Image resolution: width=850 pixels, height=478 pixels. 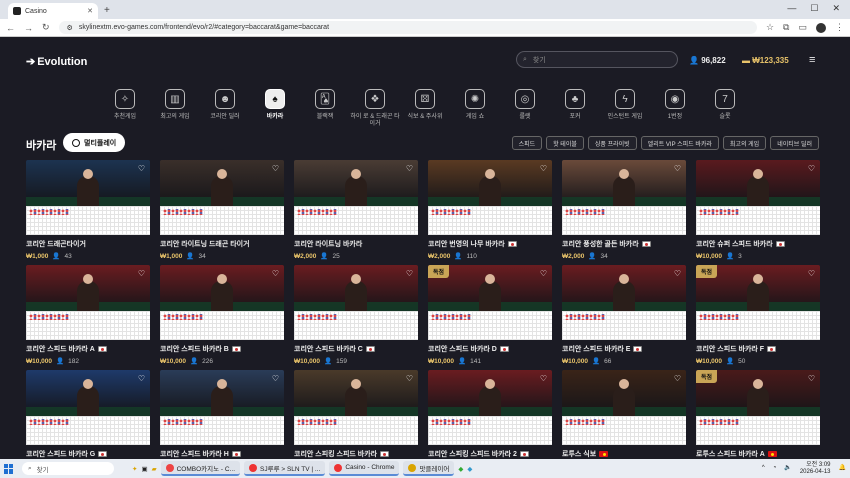 I want to click on game-card: ♡코리안 스피킹 스피드 바카라₩10,000👤30, so click(x=356, y=420).